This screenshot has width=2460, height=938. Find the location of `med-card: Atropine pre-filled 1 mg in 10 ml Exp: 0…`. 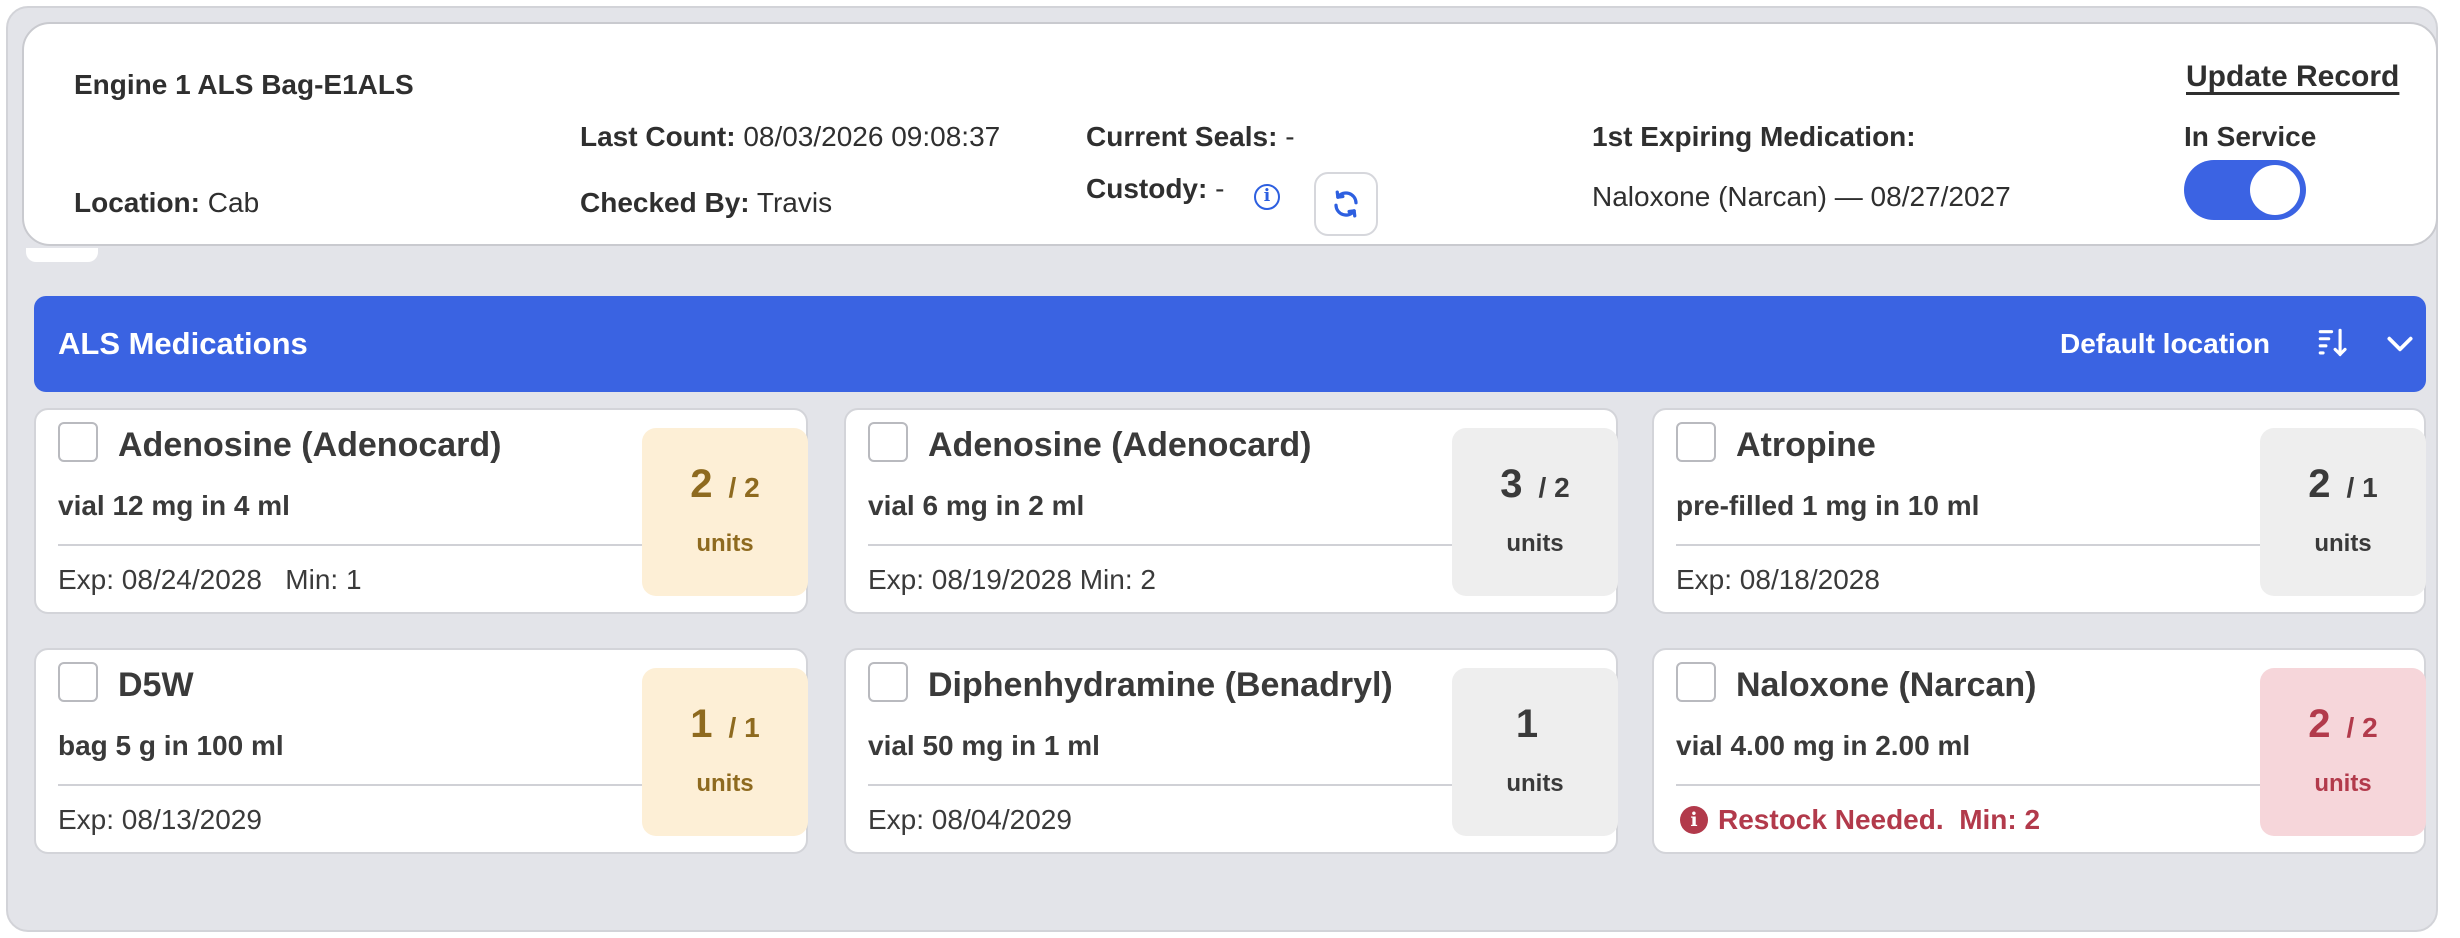

med-card: Atropine pre-filled 1 mg in 10 ml Exp: 0… is located at coordinates (2039, 511).